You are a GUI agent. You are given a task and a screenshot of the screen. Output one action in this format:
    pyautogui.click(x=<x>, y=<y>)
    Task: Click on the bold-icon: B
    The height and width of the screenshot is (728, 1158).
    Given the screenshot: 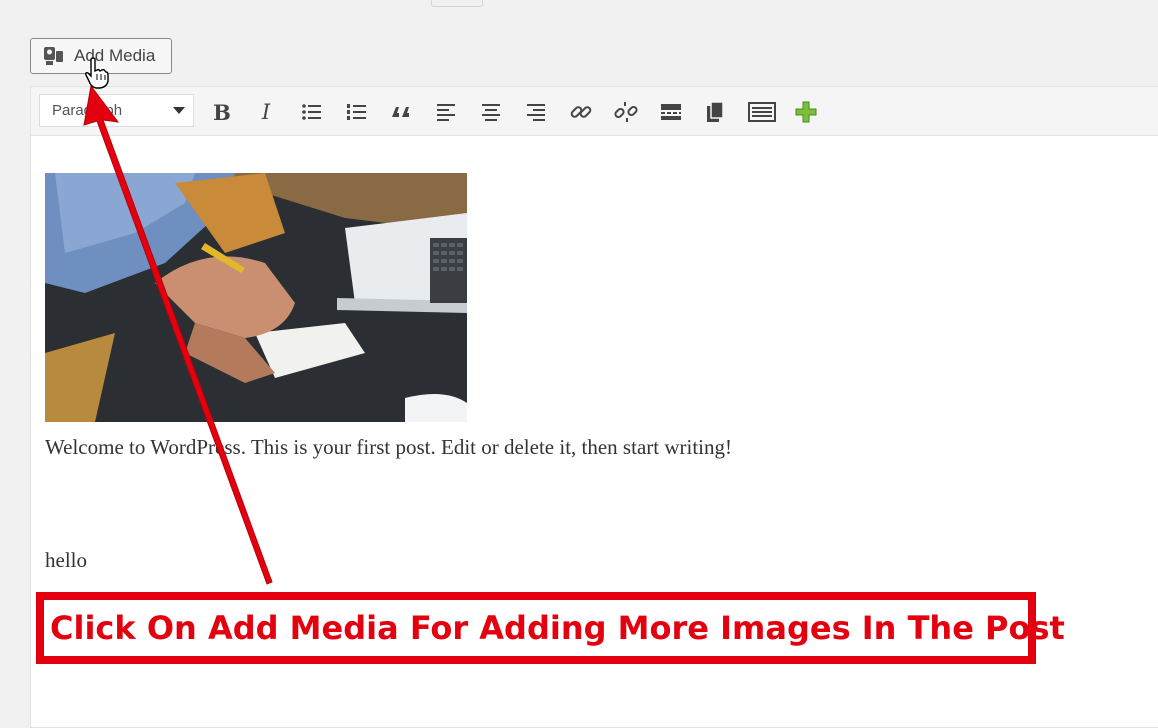 What is the action you would take?
    pyautogui.click(x=222, y=112)
    